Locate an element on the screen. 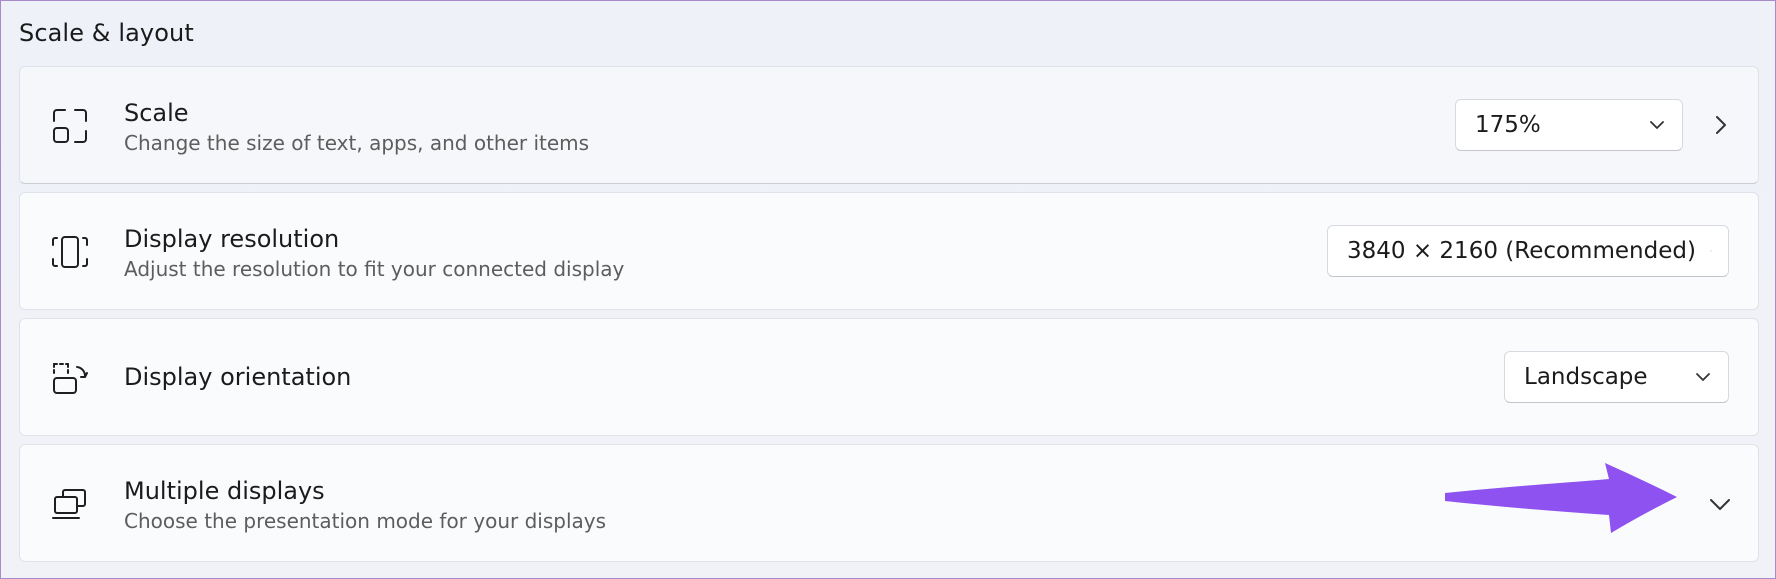 The image size is (1776, 579). multiple-displays-icon is located at coordinates (69, 504).